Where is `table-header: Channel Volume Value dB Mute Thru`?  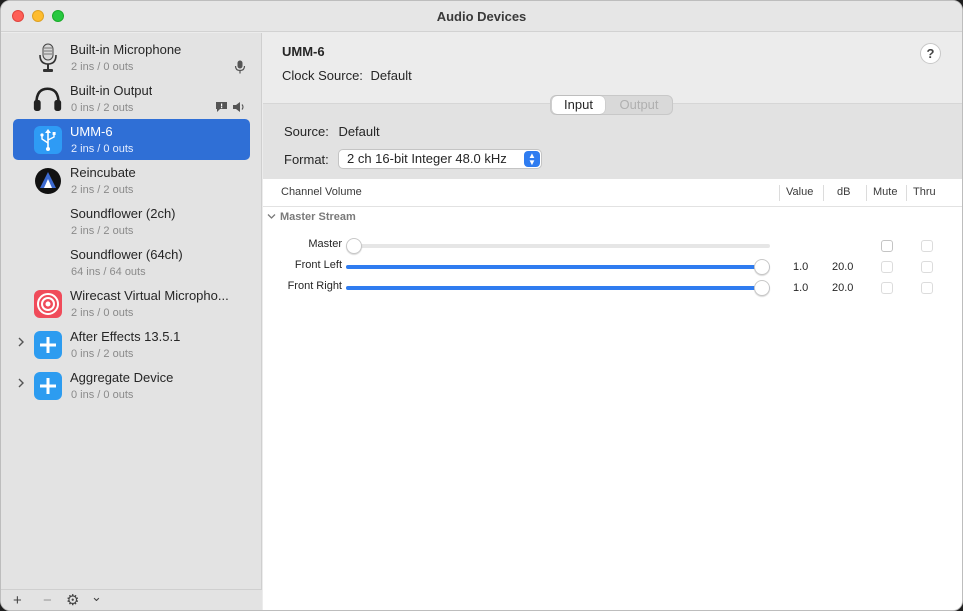 table-header: Channel Volume Value dB Mute Thru is located at coordinates (612, 193).